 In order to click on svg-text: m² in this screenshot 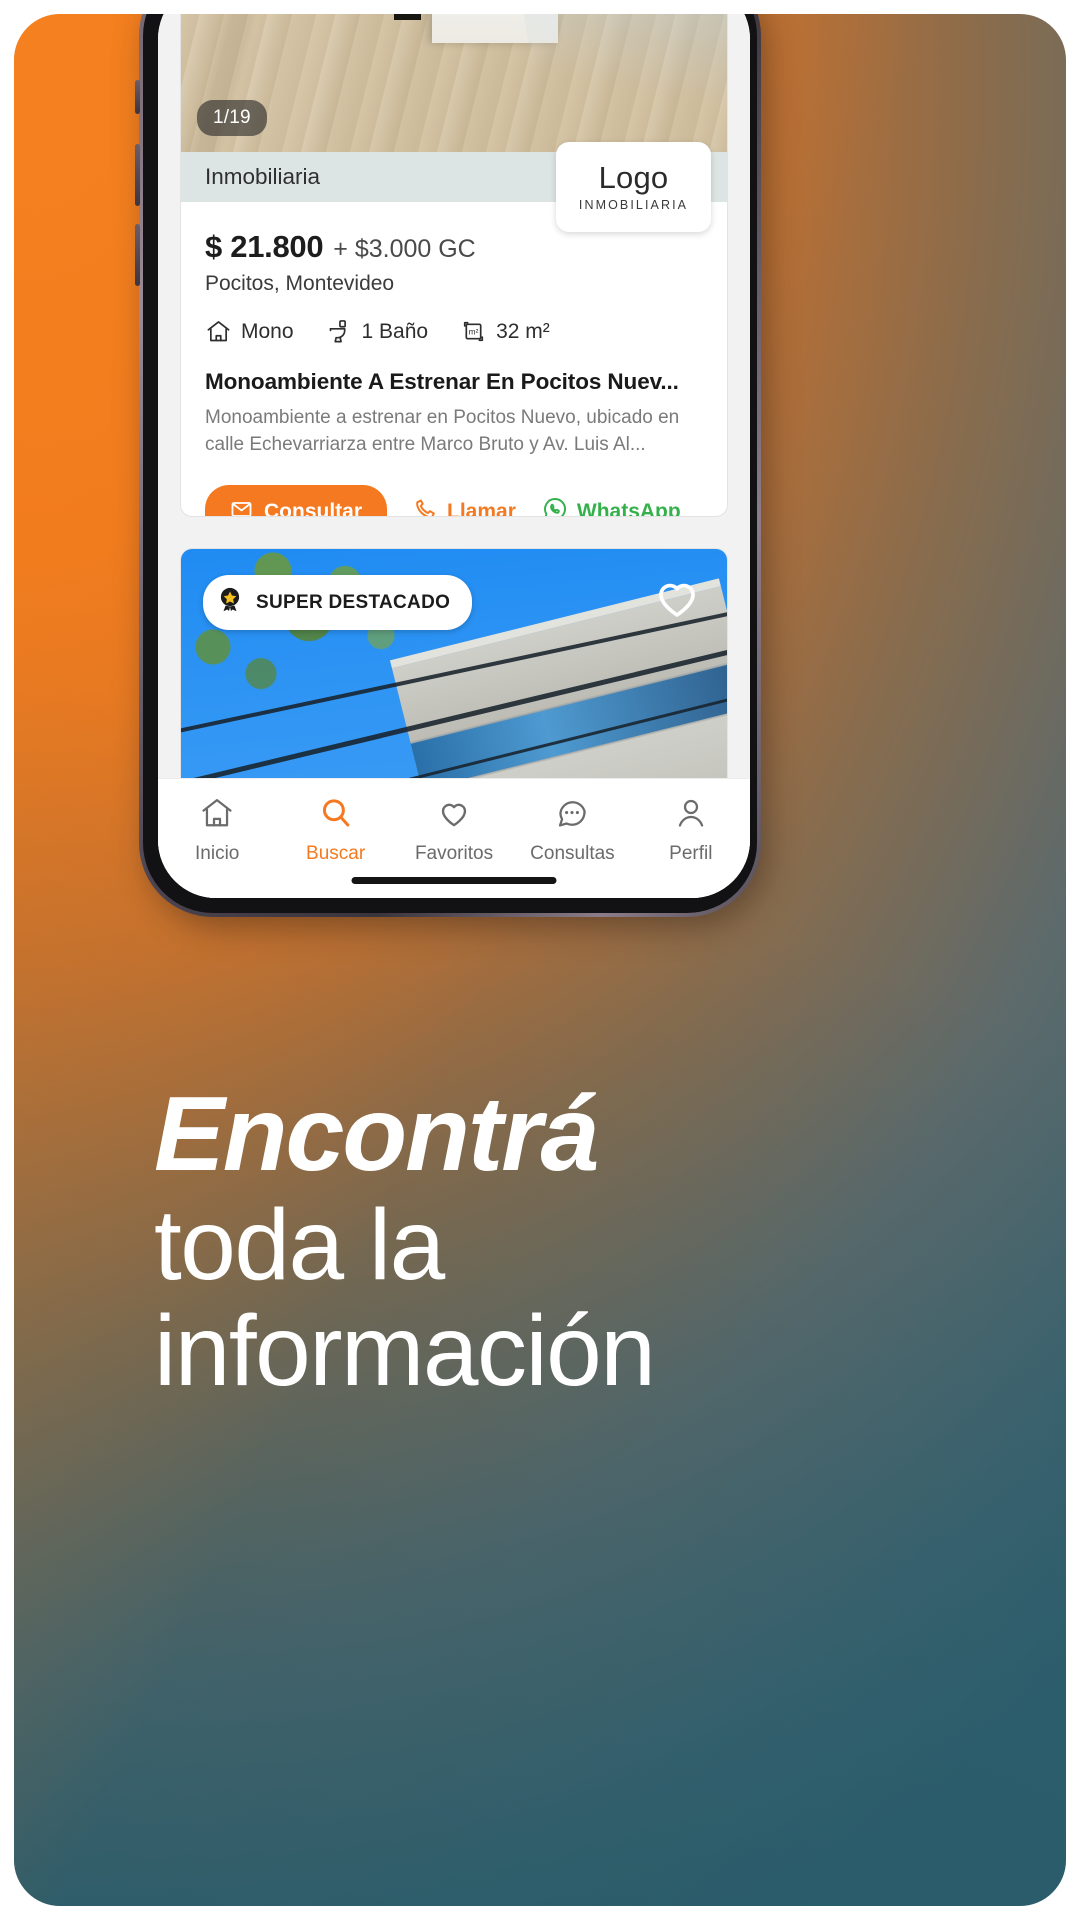, I will do `click(474, 331)`.